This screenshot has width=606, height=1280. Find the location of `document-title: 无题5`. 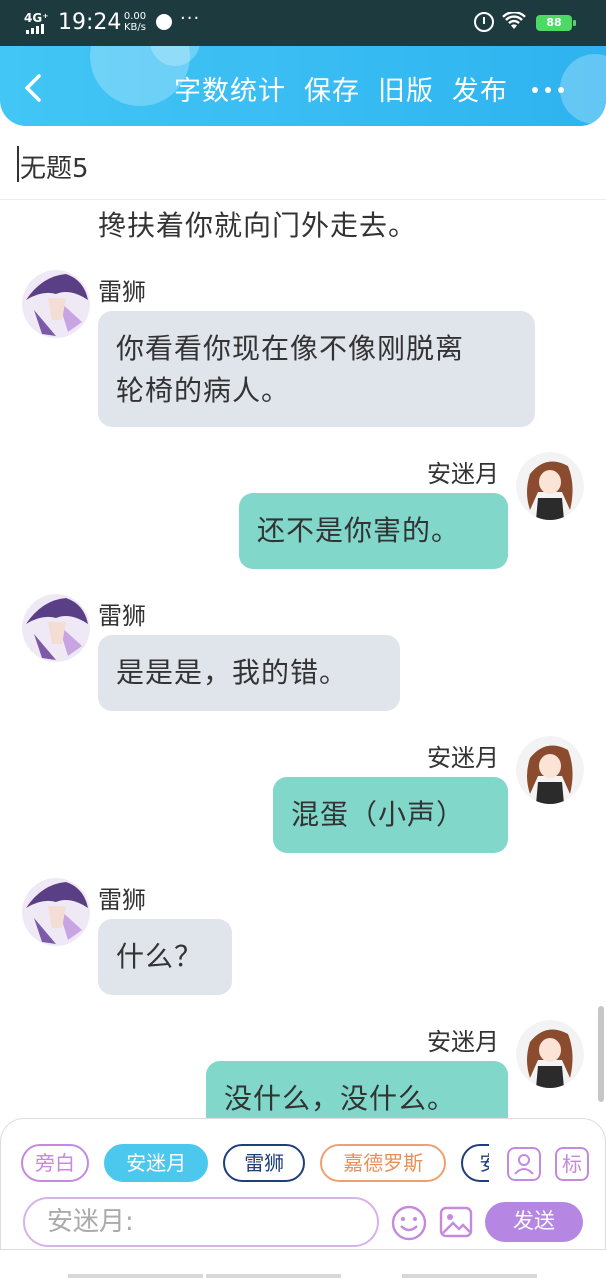

document-title: 无题5 is located at coordinates (54, 166).